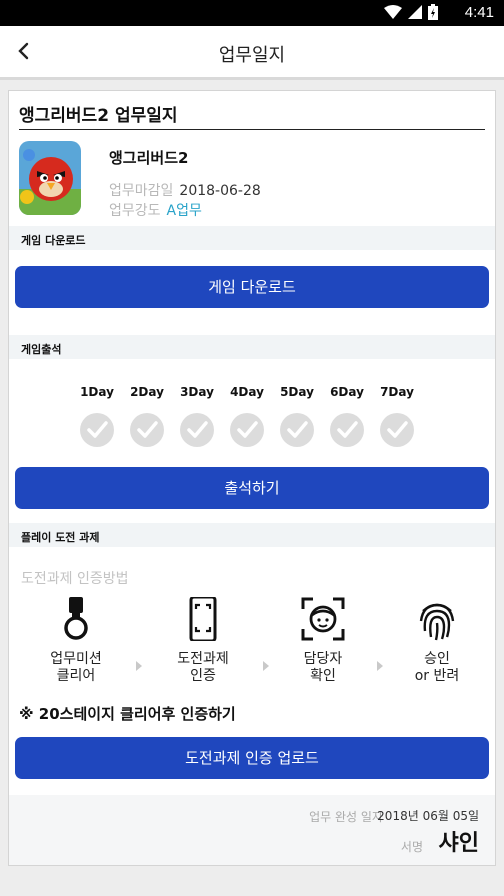  Describe the element at coordinates (323, 659) in the screenshot. I see `step-line: 담당자` at that location.